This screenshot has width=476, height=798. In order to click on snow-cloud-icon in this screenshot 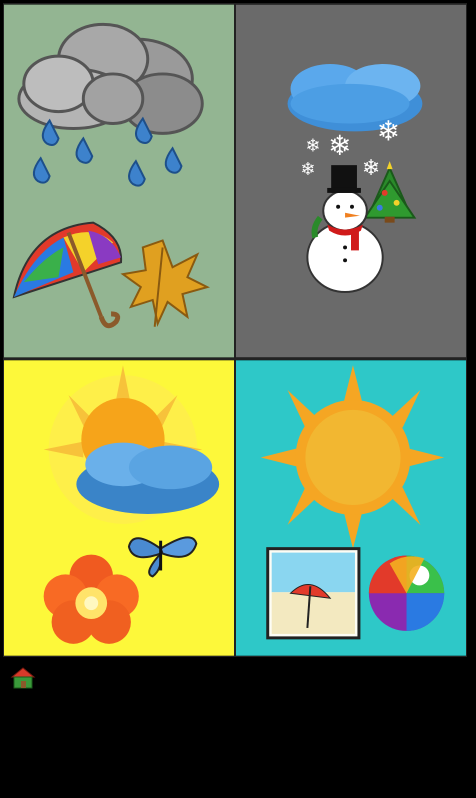, I will do `click(355, 98)`.